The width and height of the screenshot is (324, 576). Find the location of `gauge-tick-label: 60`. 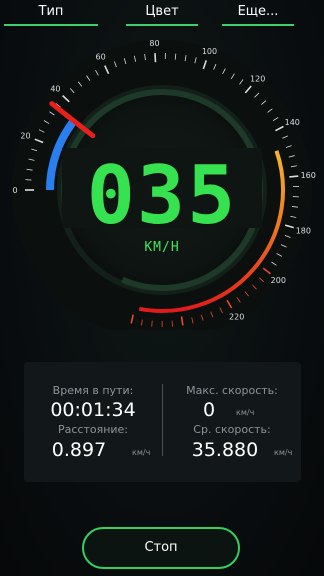

gauge-tick-label: 60 is located at coordinates (100, 56).